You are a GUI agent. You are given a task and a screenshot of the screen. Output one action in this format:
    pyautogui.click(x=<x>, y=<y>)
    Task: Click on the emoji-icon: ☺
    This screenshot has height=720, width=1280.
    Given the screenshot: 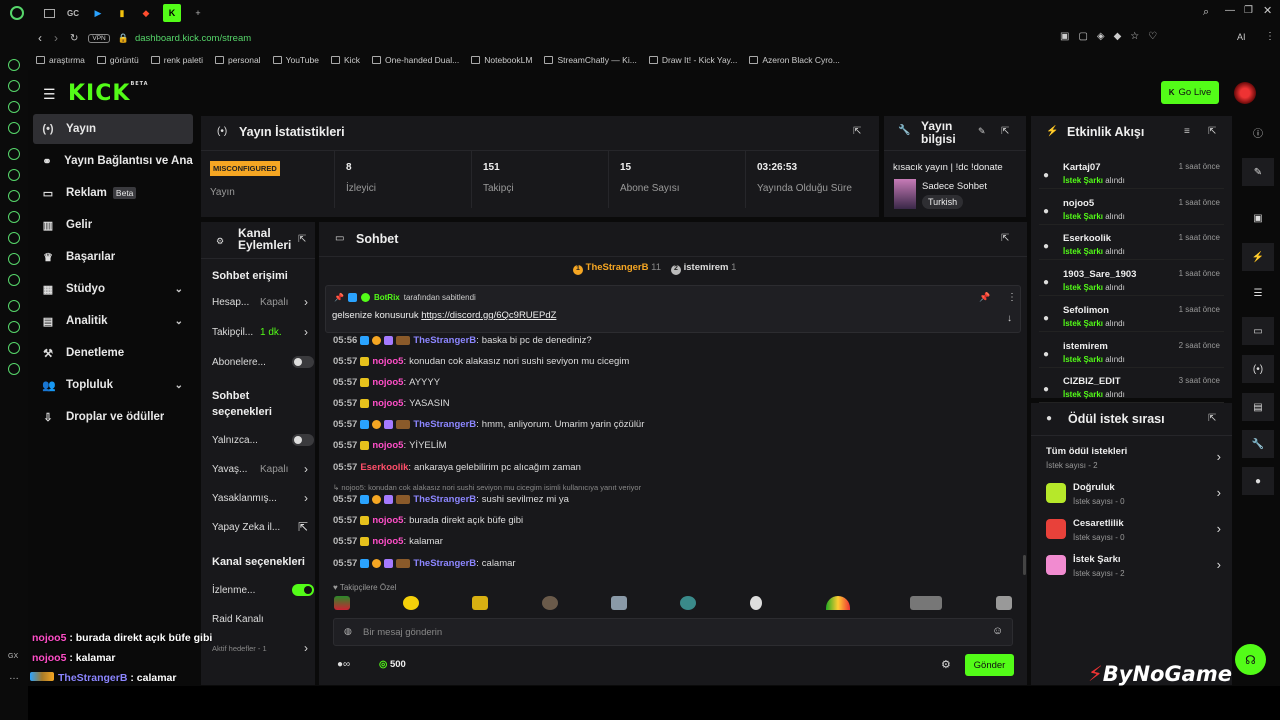 What is the action you would take?
    pyautogui.click(x=997, y=631)
    